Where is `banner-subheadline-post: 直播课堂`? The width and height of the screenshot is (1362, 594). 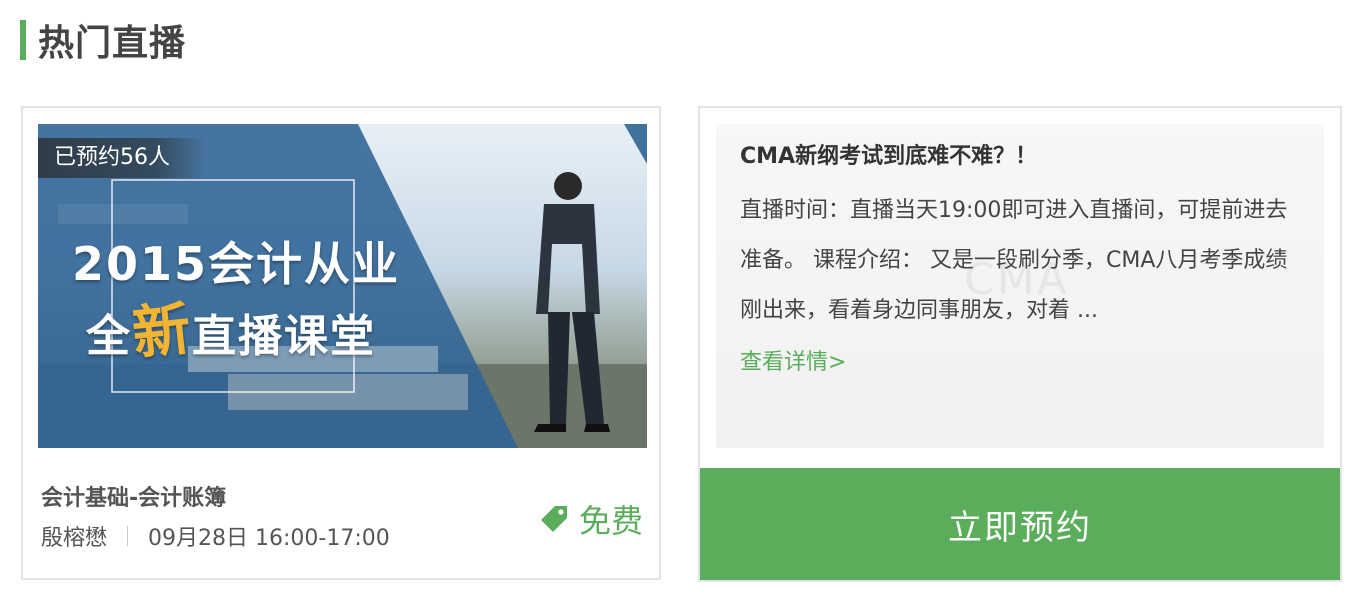
banner-subheadline-post: 直播课堂 is located at coordinates (284, 336).